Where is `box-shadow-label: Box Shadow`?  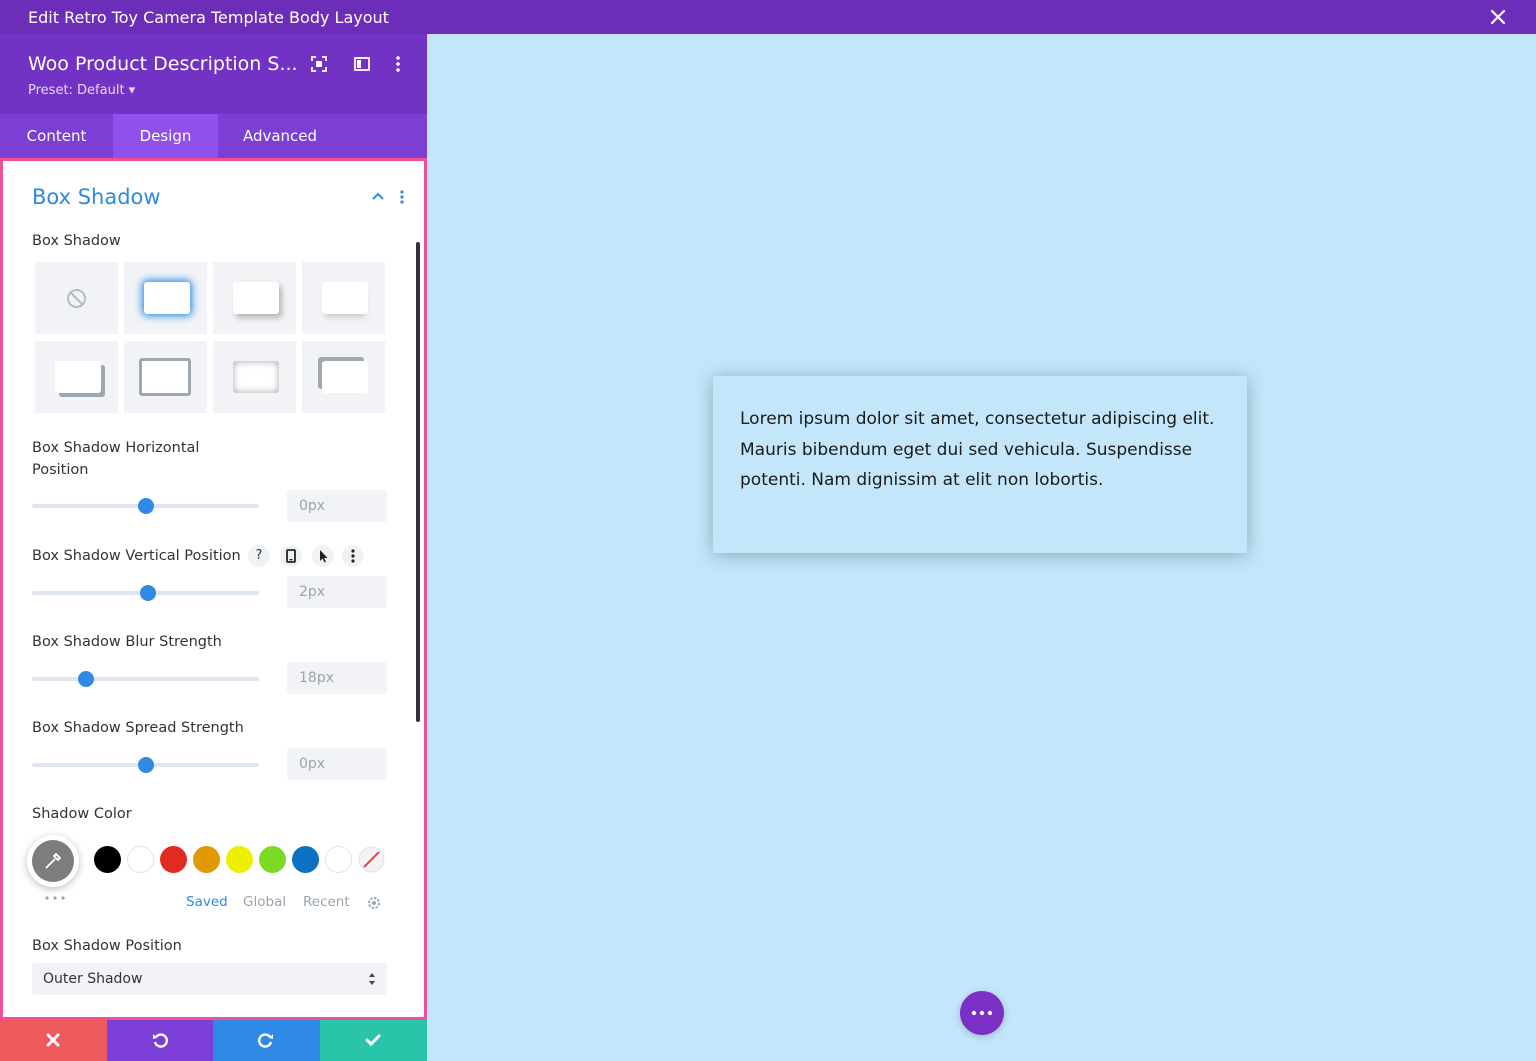
box-shadow-label: Box Shadow is located at coordinates (76, 241).